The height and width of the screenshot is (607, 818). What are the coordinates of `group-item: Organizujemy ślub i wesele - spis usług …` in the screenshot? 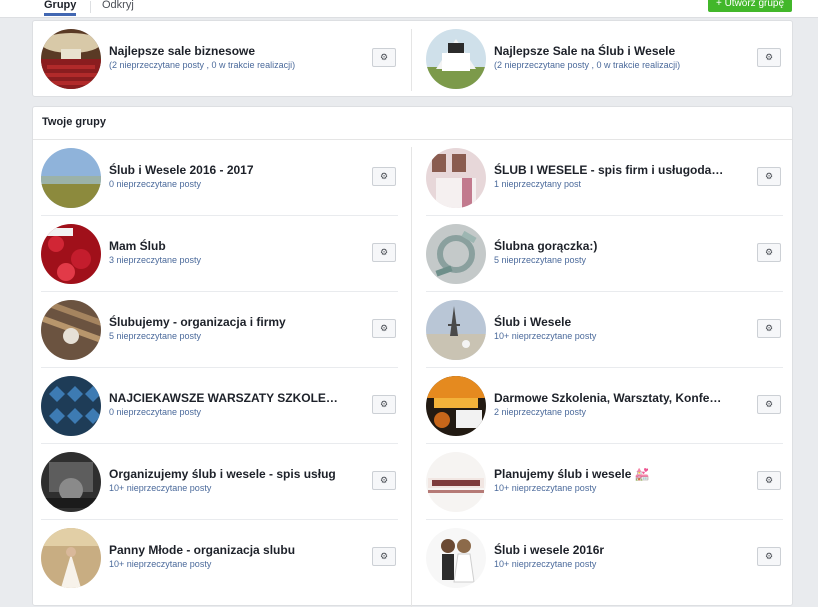 It's located at (219, 482).